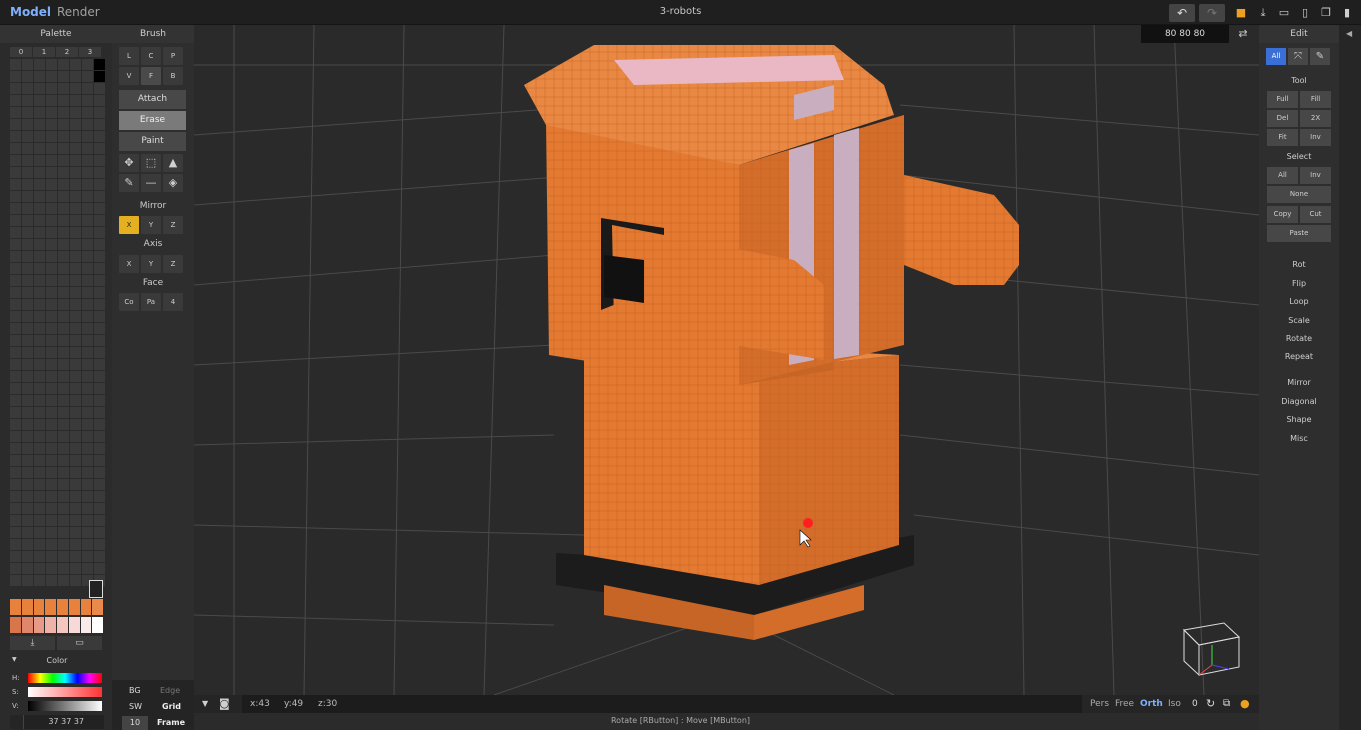 The image size is (1361, 730). I want to click on misc-button: Misc, so click(1299, 438).